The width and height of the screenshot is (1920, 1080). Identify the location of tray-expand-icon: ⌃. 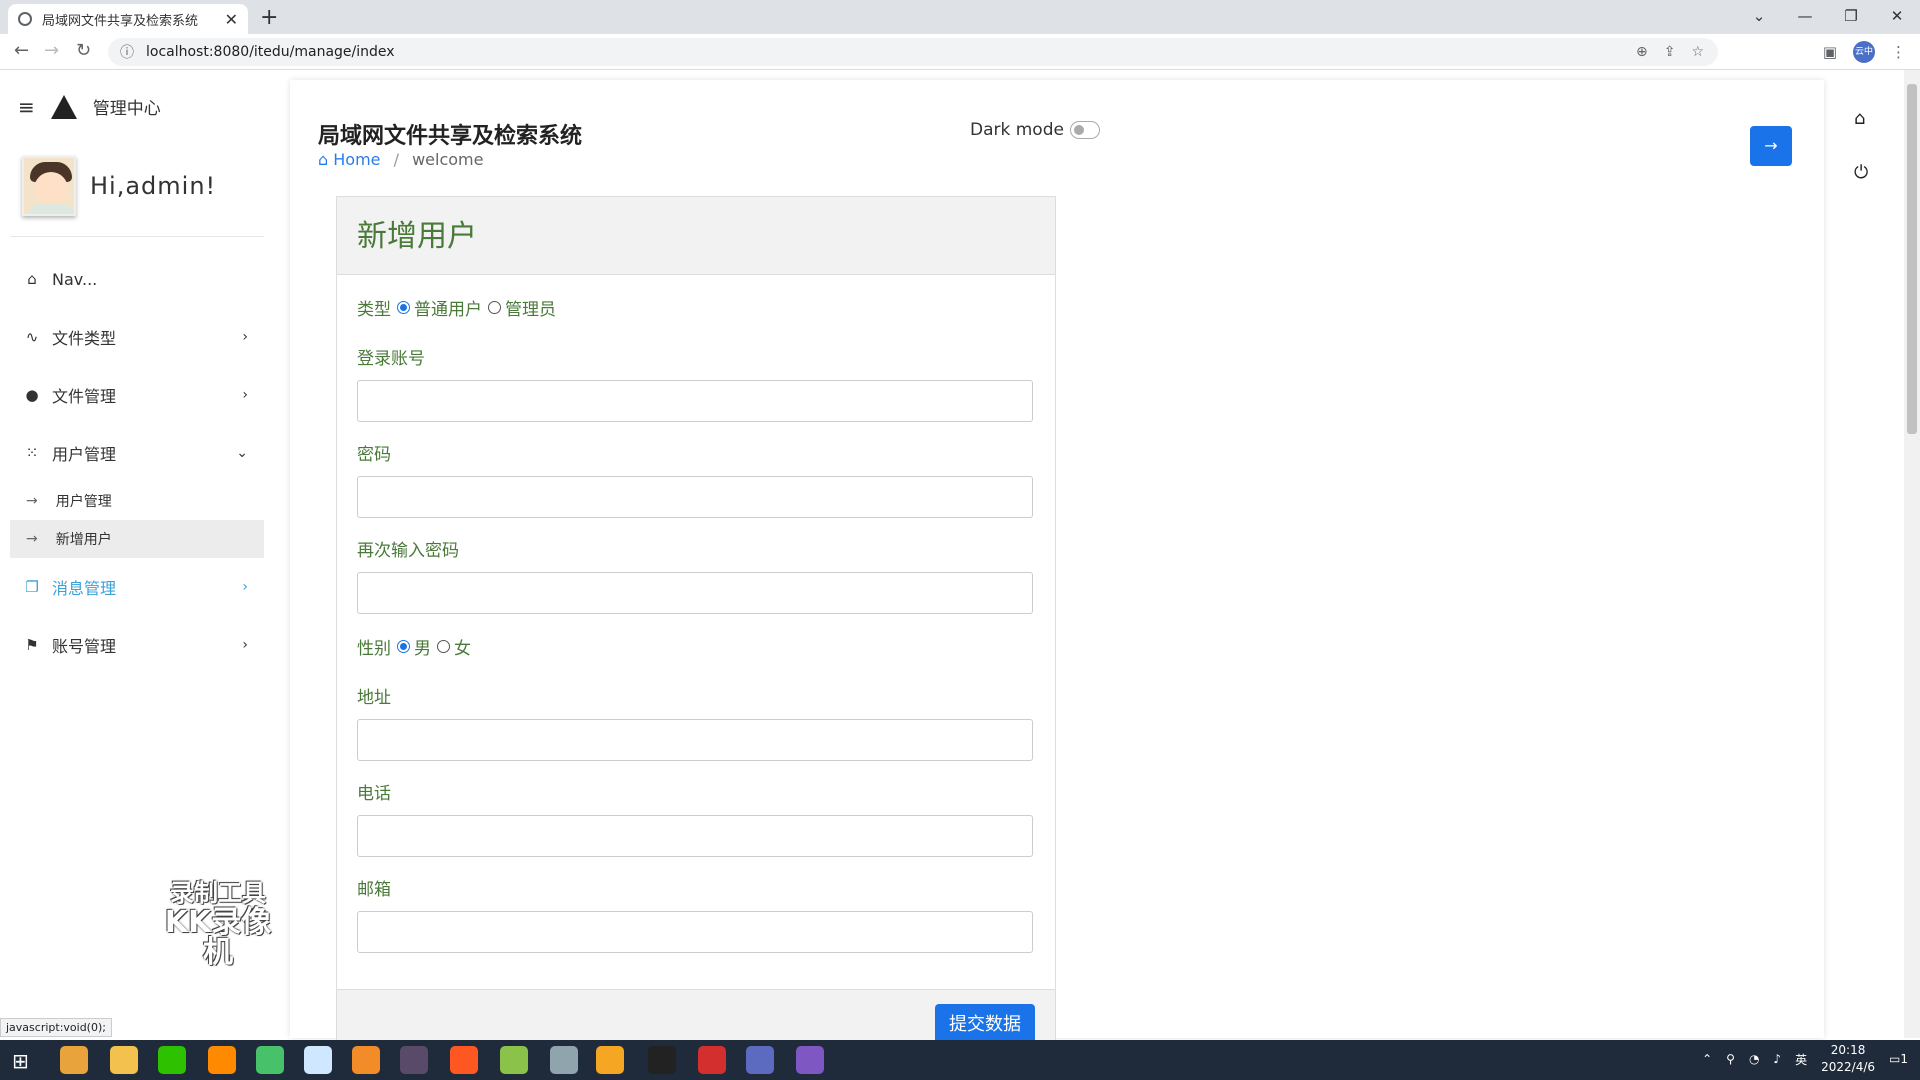
(1707, 1059).